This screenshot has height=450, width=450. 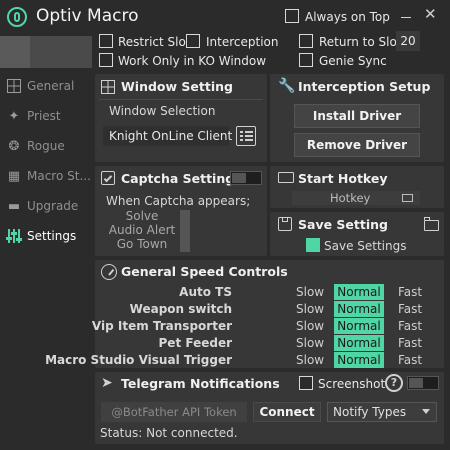 What do you see at coordinates (287, 412) in the screenshot?
I see `connect-button: Connect` at bounding box center [287, 412].